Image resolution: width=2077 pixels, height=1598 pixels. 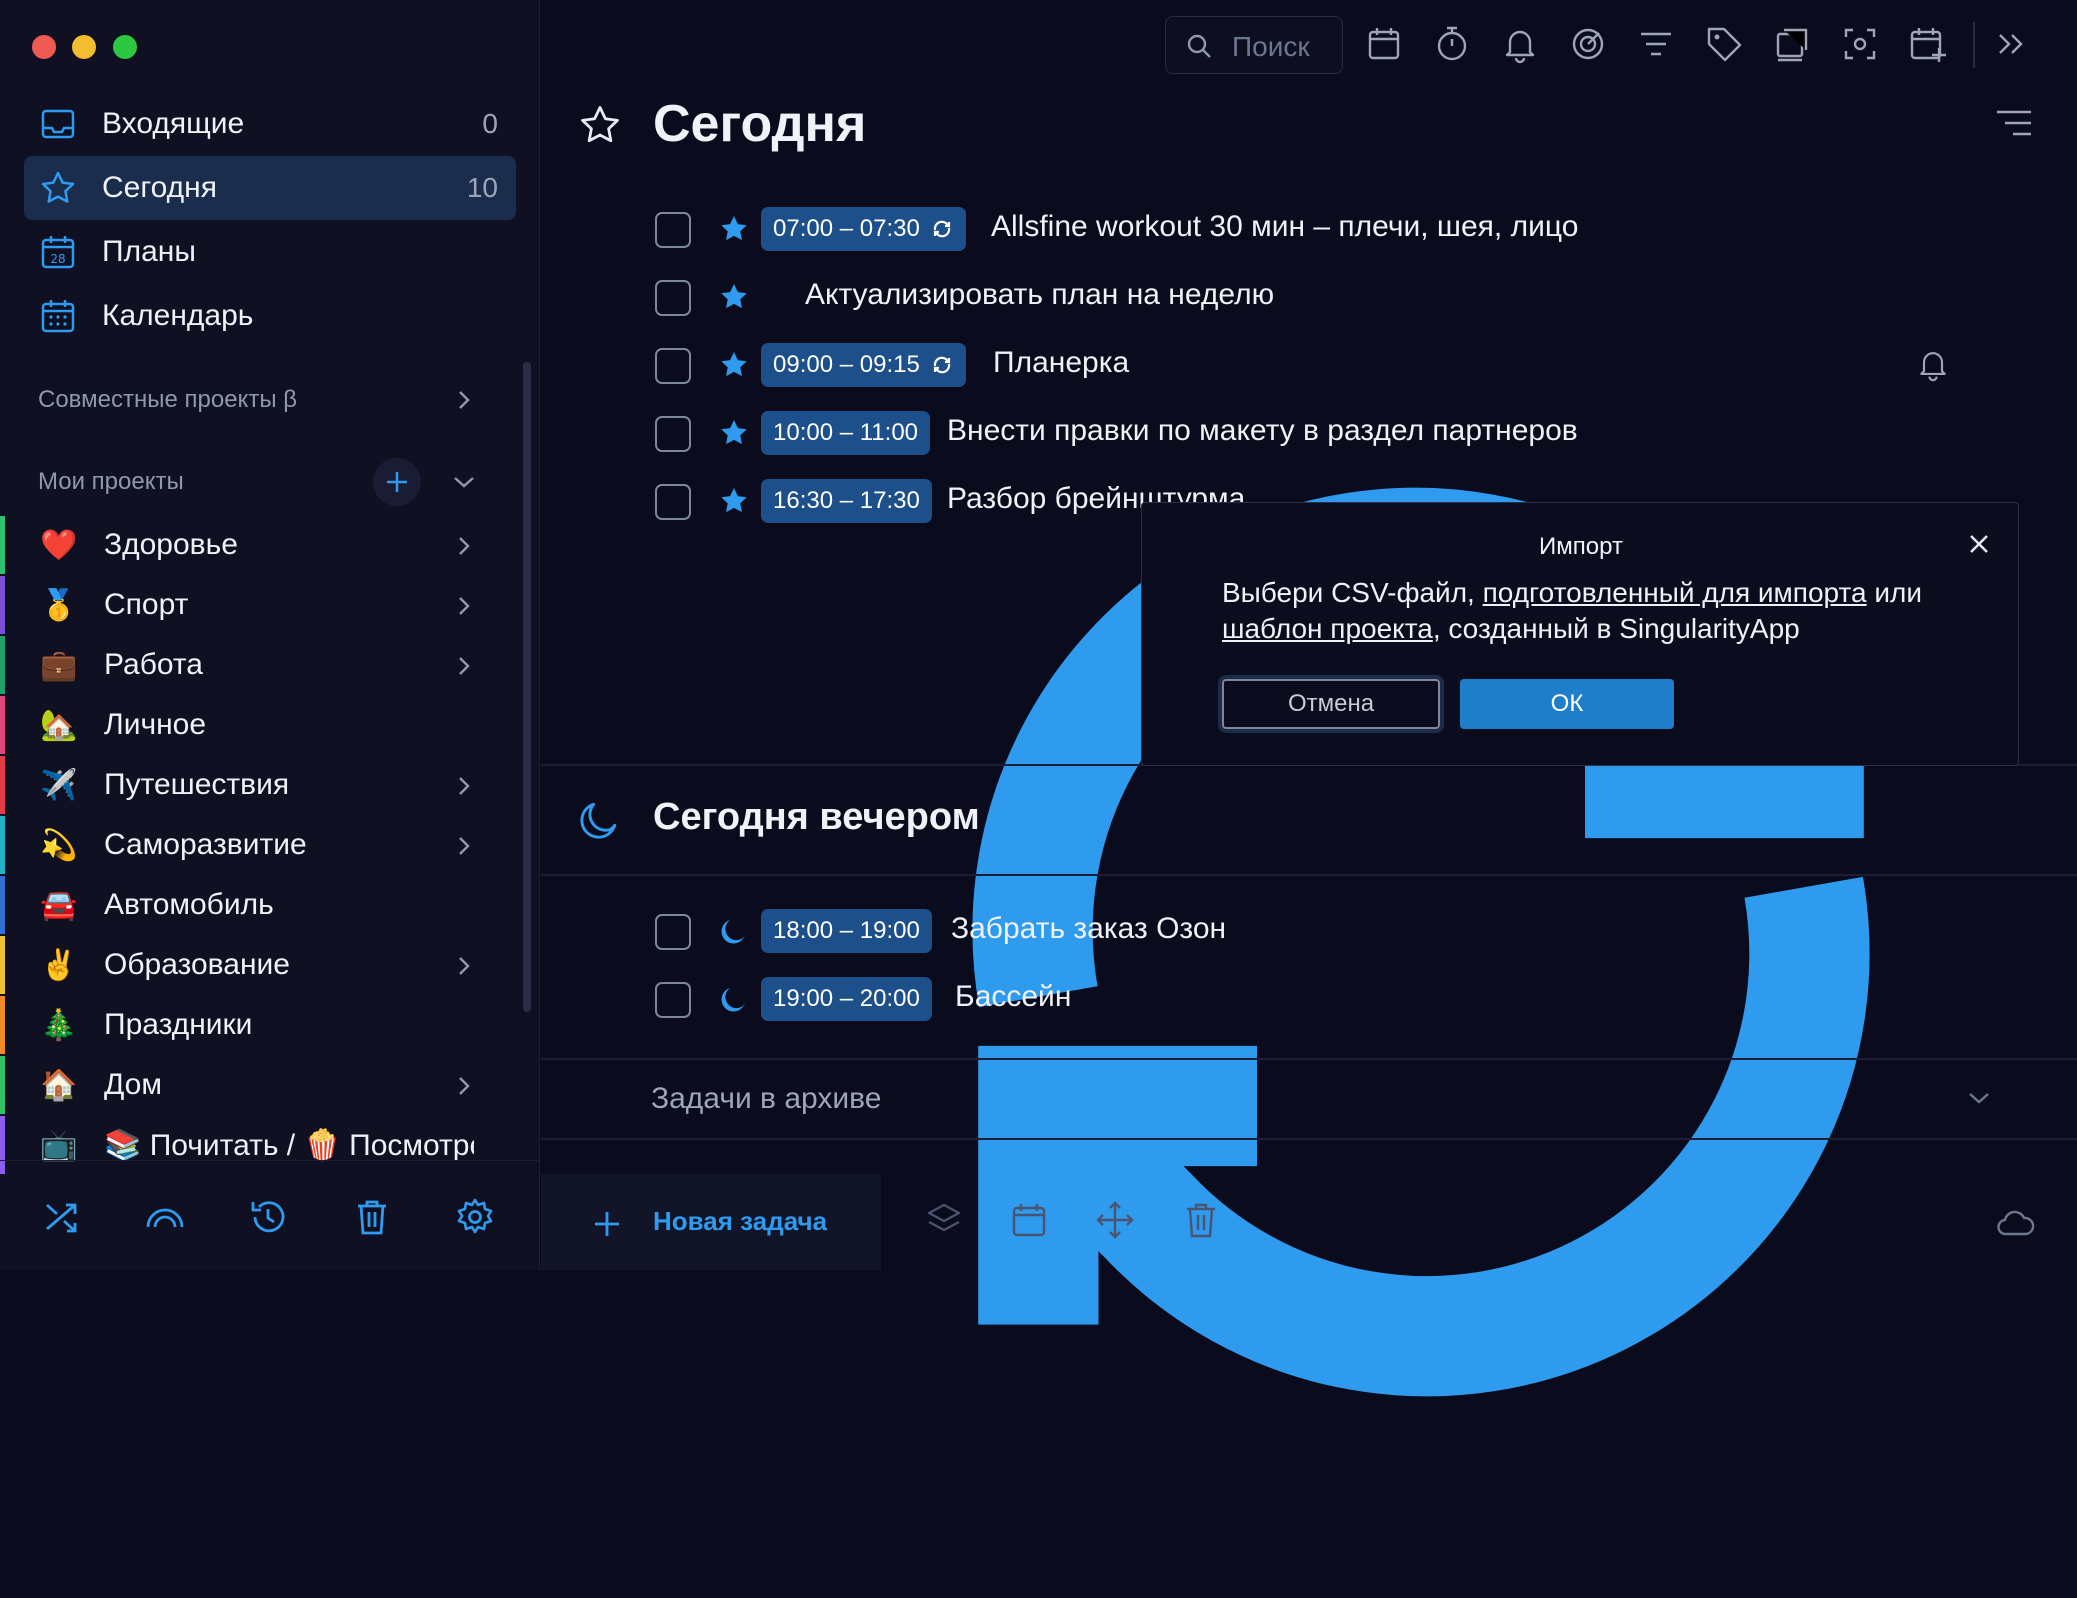 What do you see at coordinates (1309, 932) in the screenshot?
I see `task-row: 18:00 – 19:00 Забрать заказ Озон` at bounding box center [1309, 932].